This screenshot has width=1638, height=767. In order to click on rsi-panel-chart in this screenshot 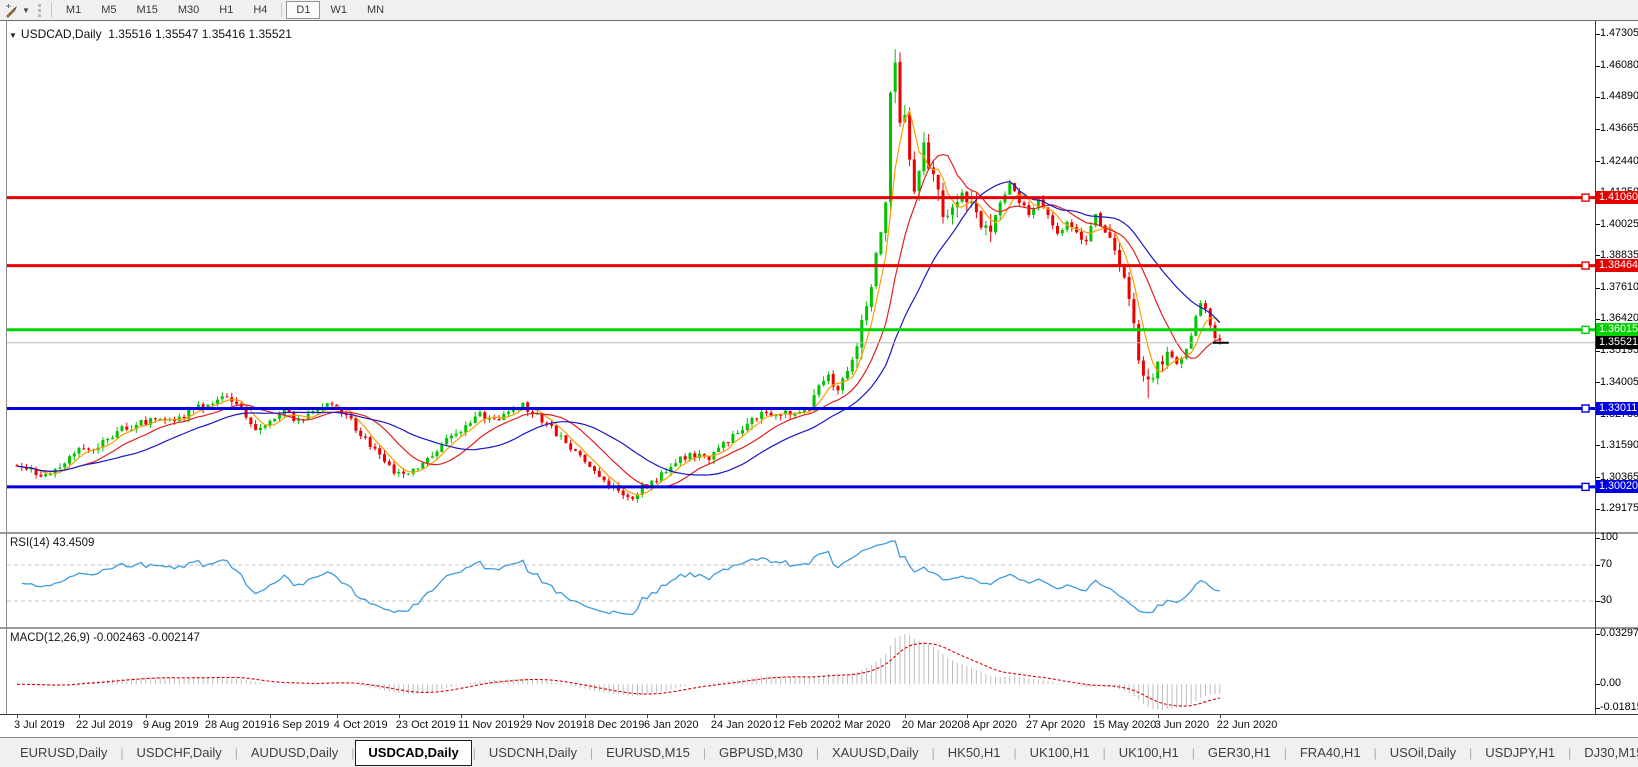, I will do `click(801, 580)`.